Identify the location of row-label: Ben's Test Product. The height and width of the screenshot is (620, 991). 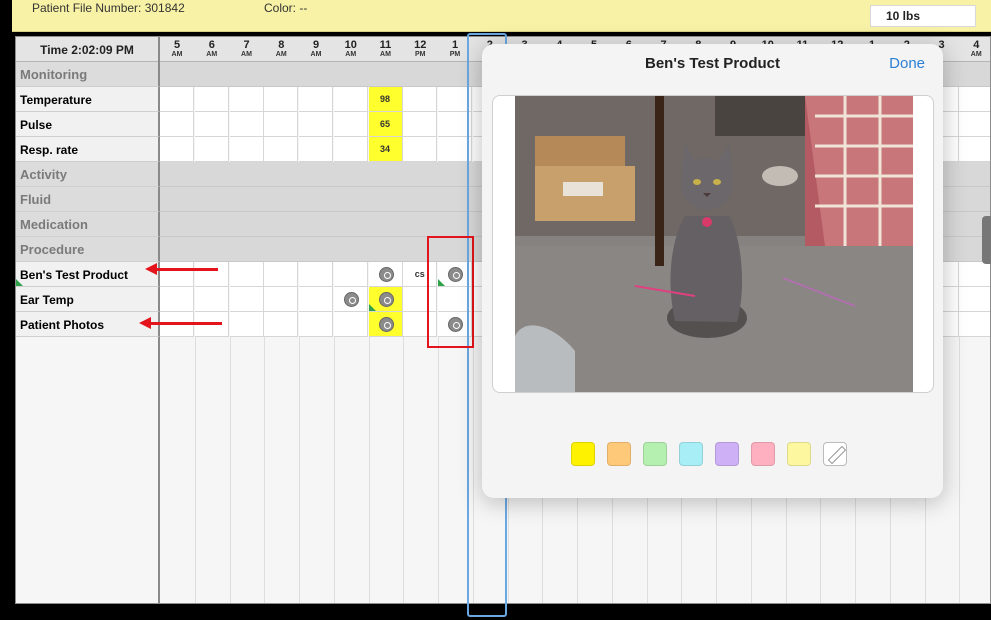
(88, 274).